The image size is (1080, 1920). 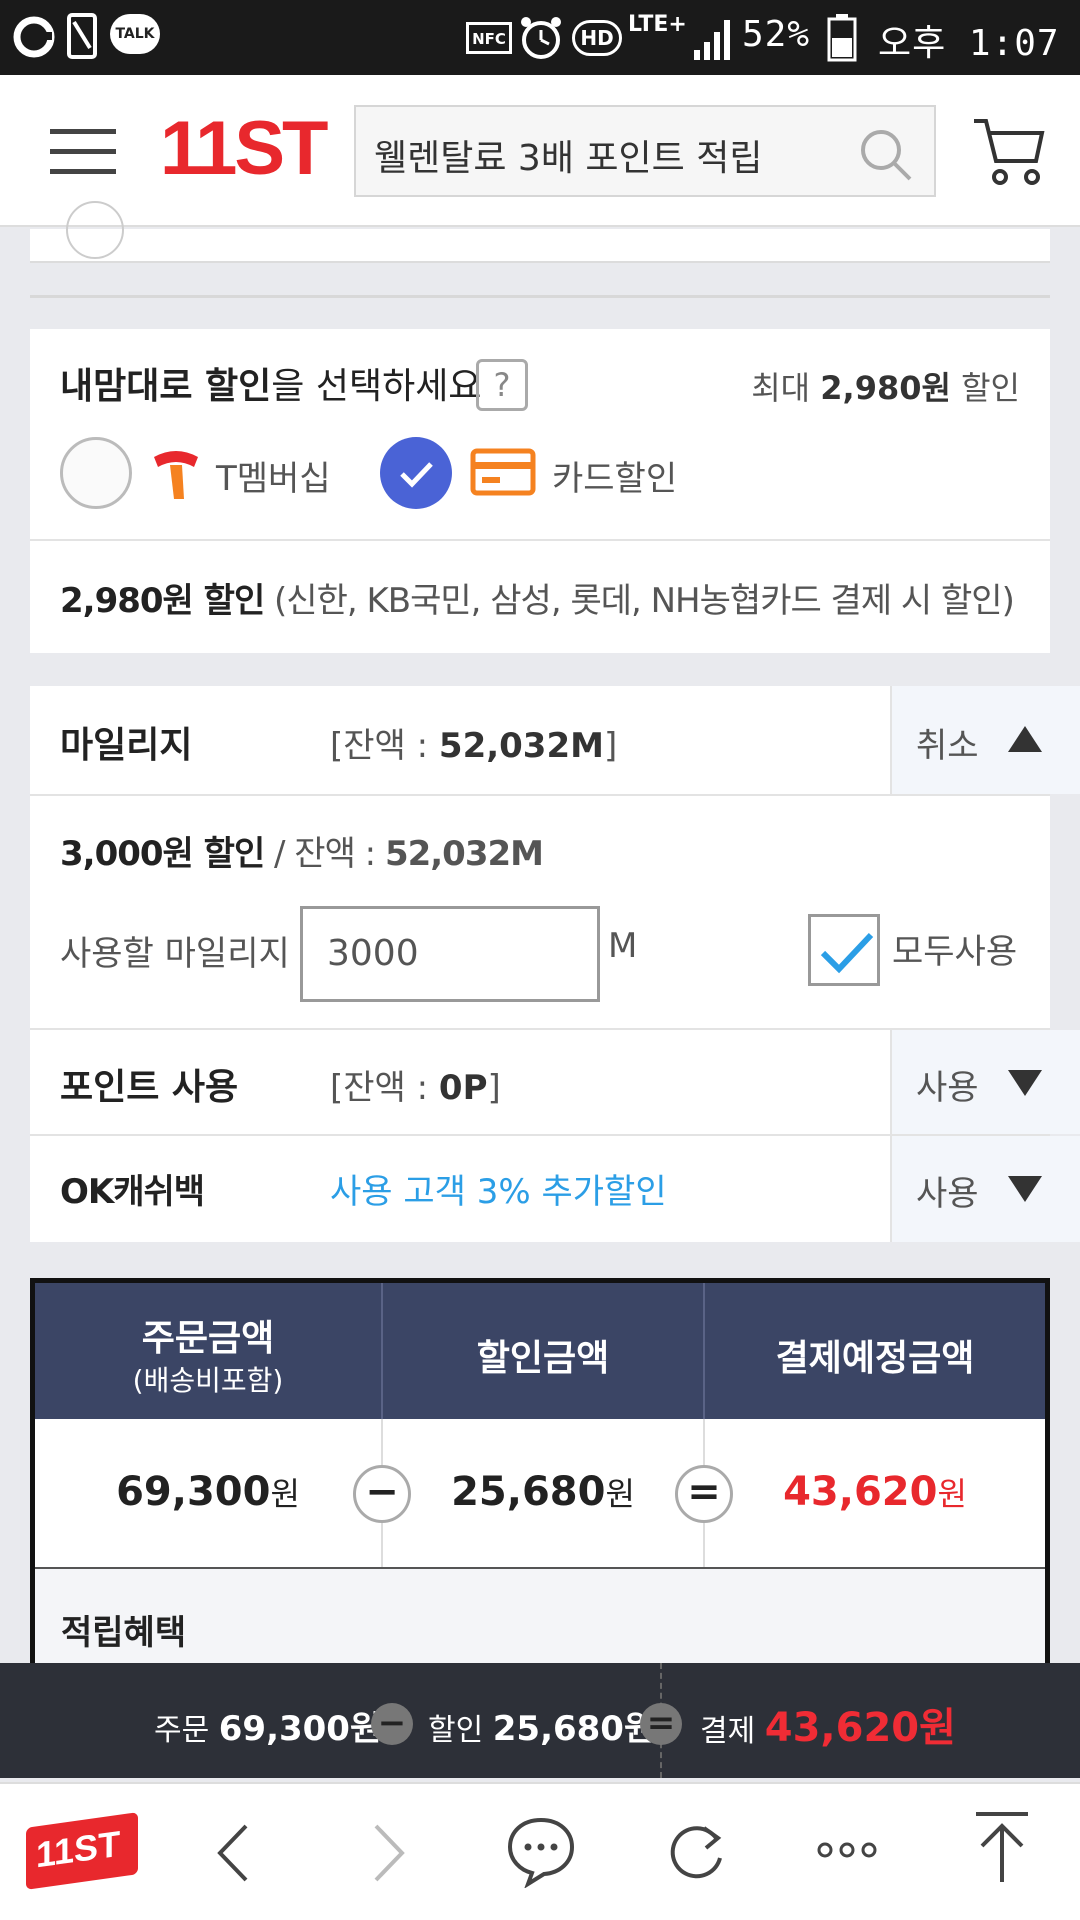 I want to click on hd-label: HD, so click(x=597, y=38).